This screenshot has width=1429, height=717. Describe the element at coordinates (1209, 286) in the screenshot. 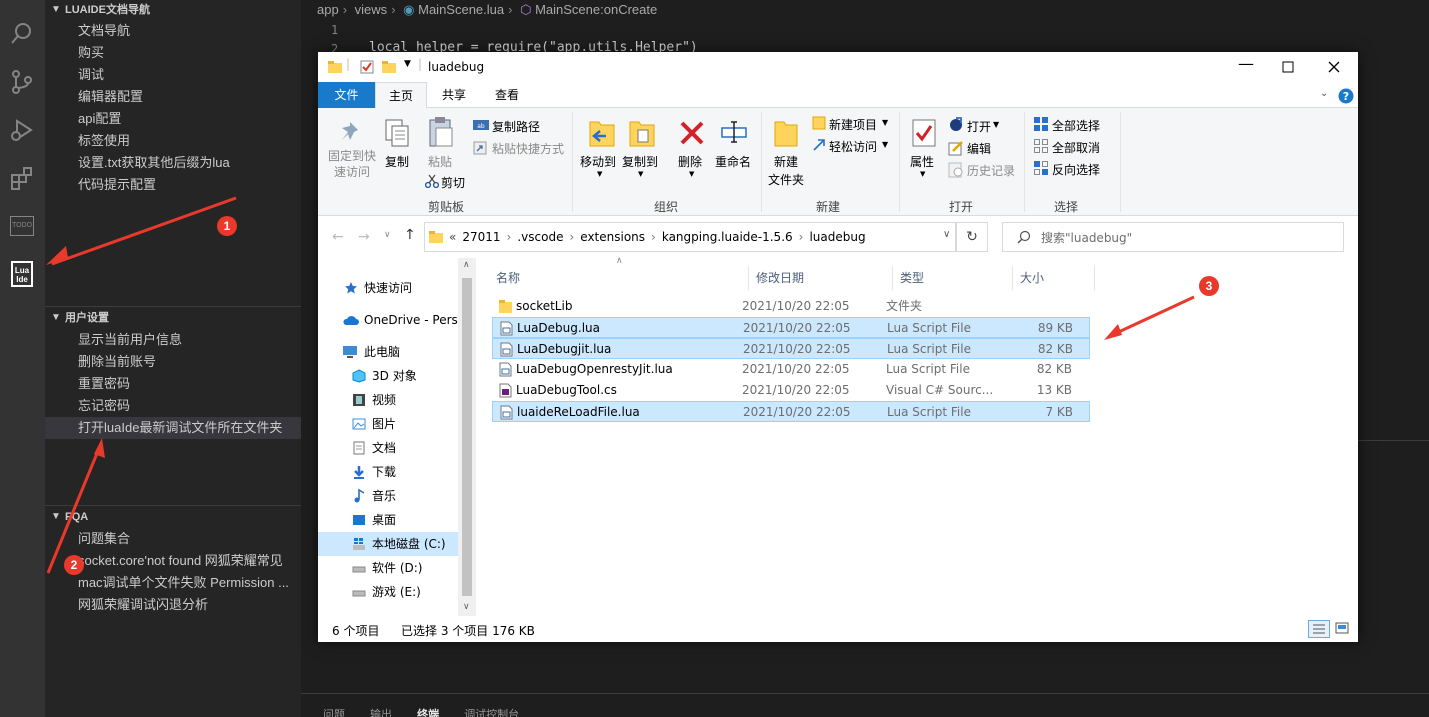

I see `annotation-badge-3: 3` at that location.